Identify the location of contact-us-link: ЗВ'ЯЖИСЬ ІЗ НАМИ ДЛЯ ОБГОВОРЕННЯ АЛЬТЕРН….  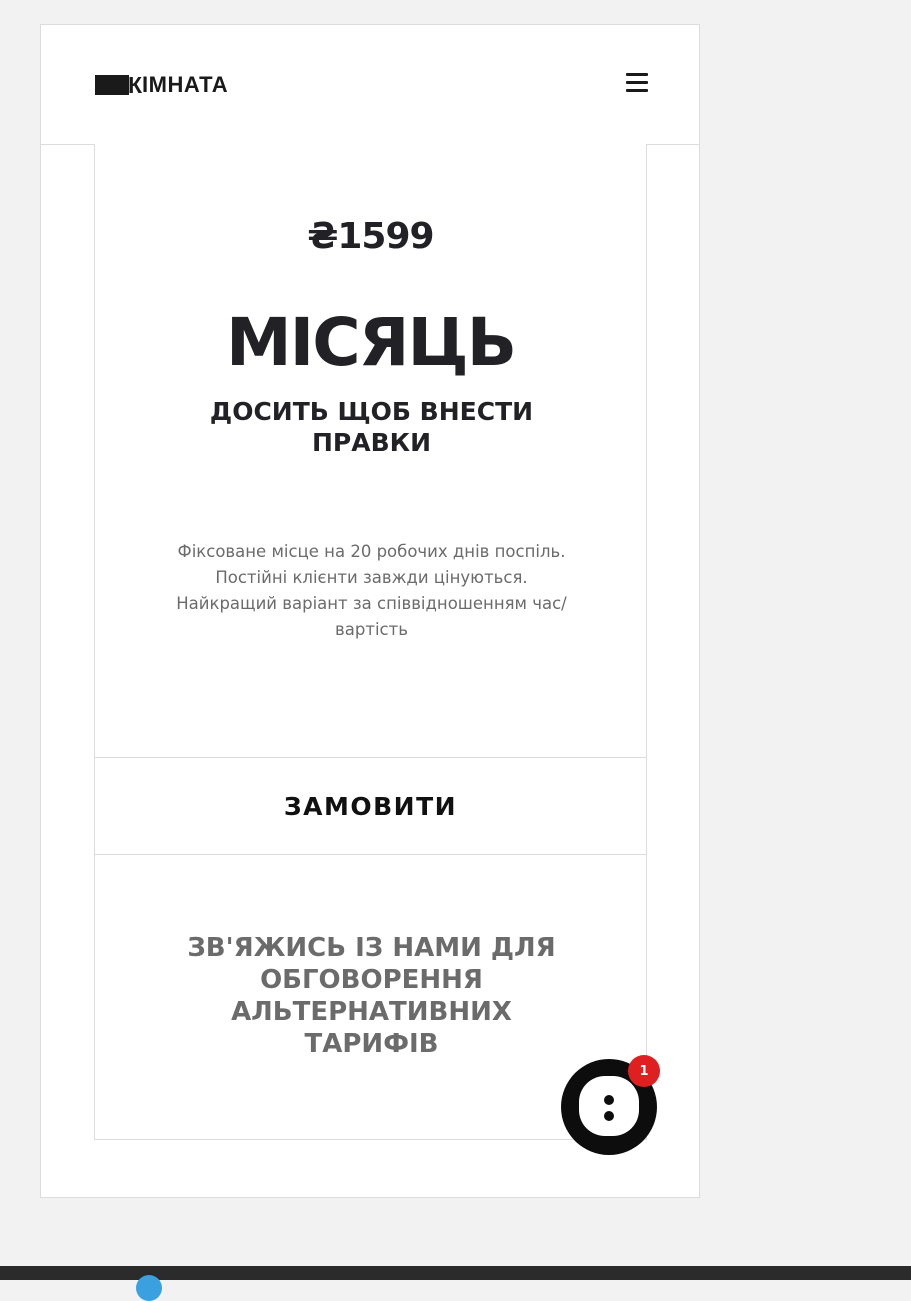
(371, 996).